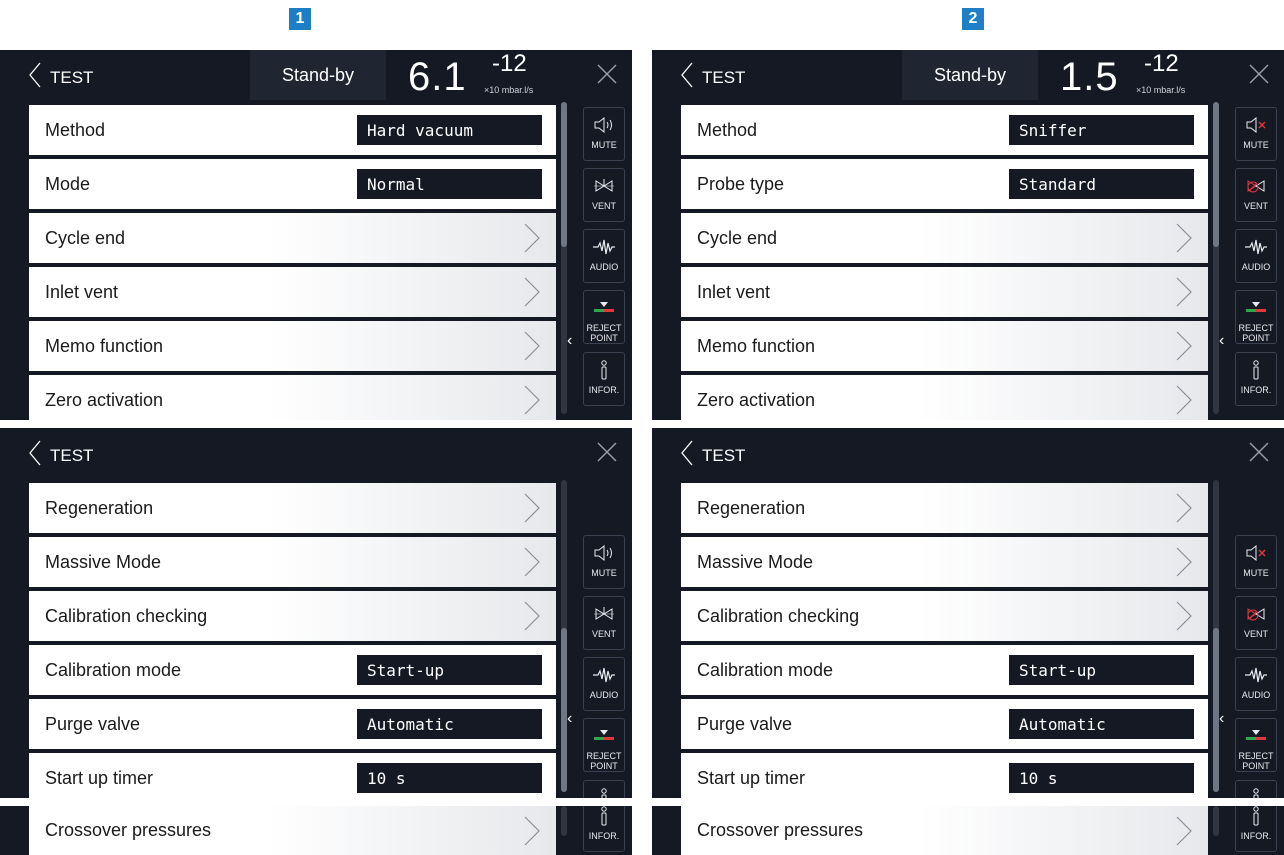  Describe the element at coordinates (292, 130) in the screenshot. I see `menu-row: Method Hard vacuum` at that location.